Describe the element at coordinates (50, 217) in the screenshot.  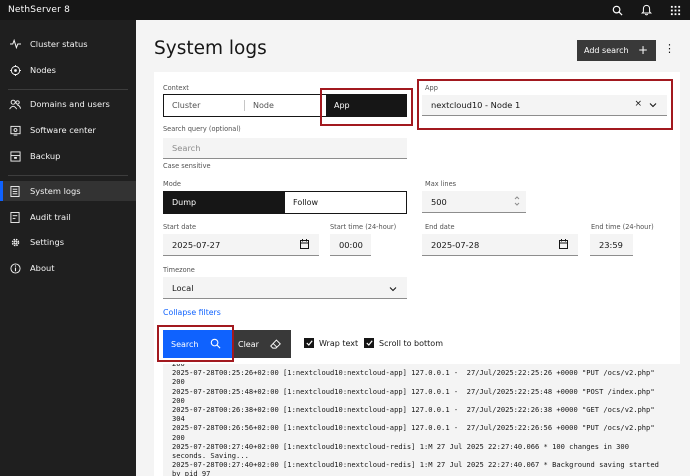
I see `sidebar-item-label: Audit trail` at that location.